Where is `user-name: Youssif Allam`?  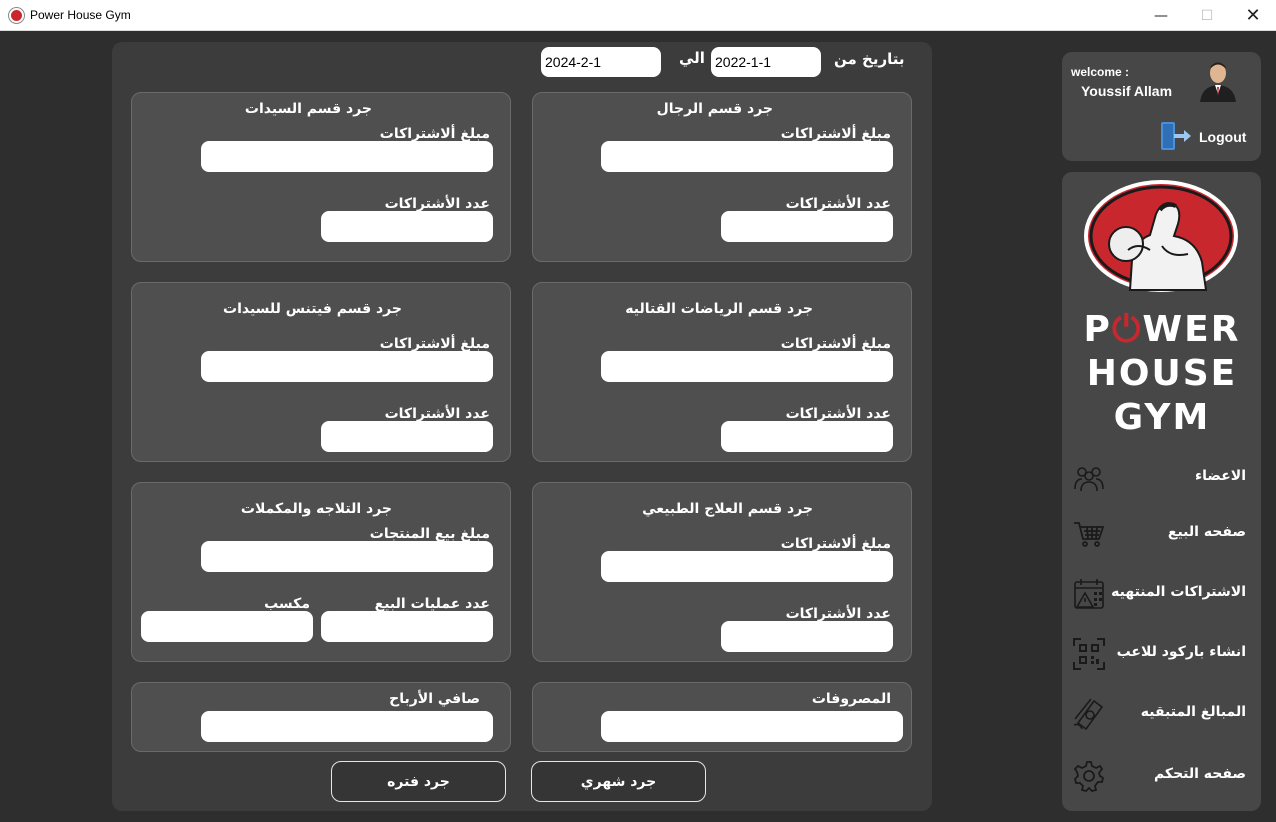 user-name: Youssif Allam is located at coordinates (1127, 91).